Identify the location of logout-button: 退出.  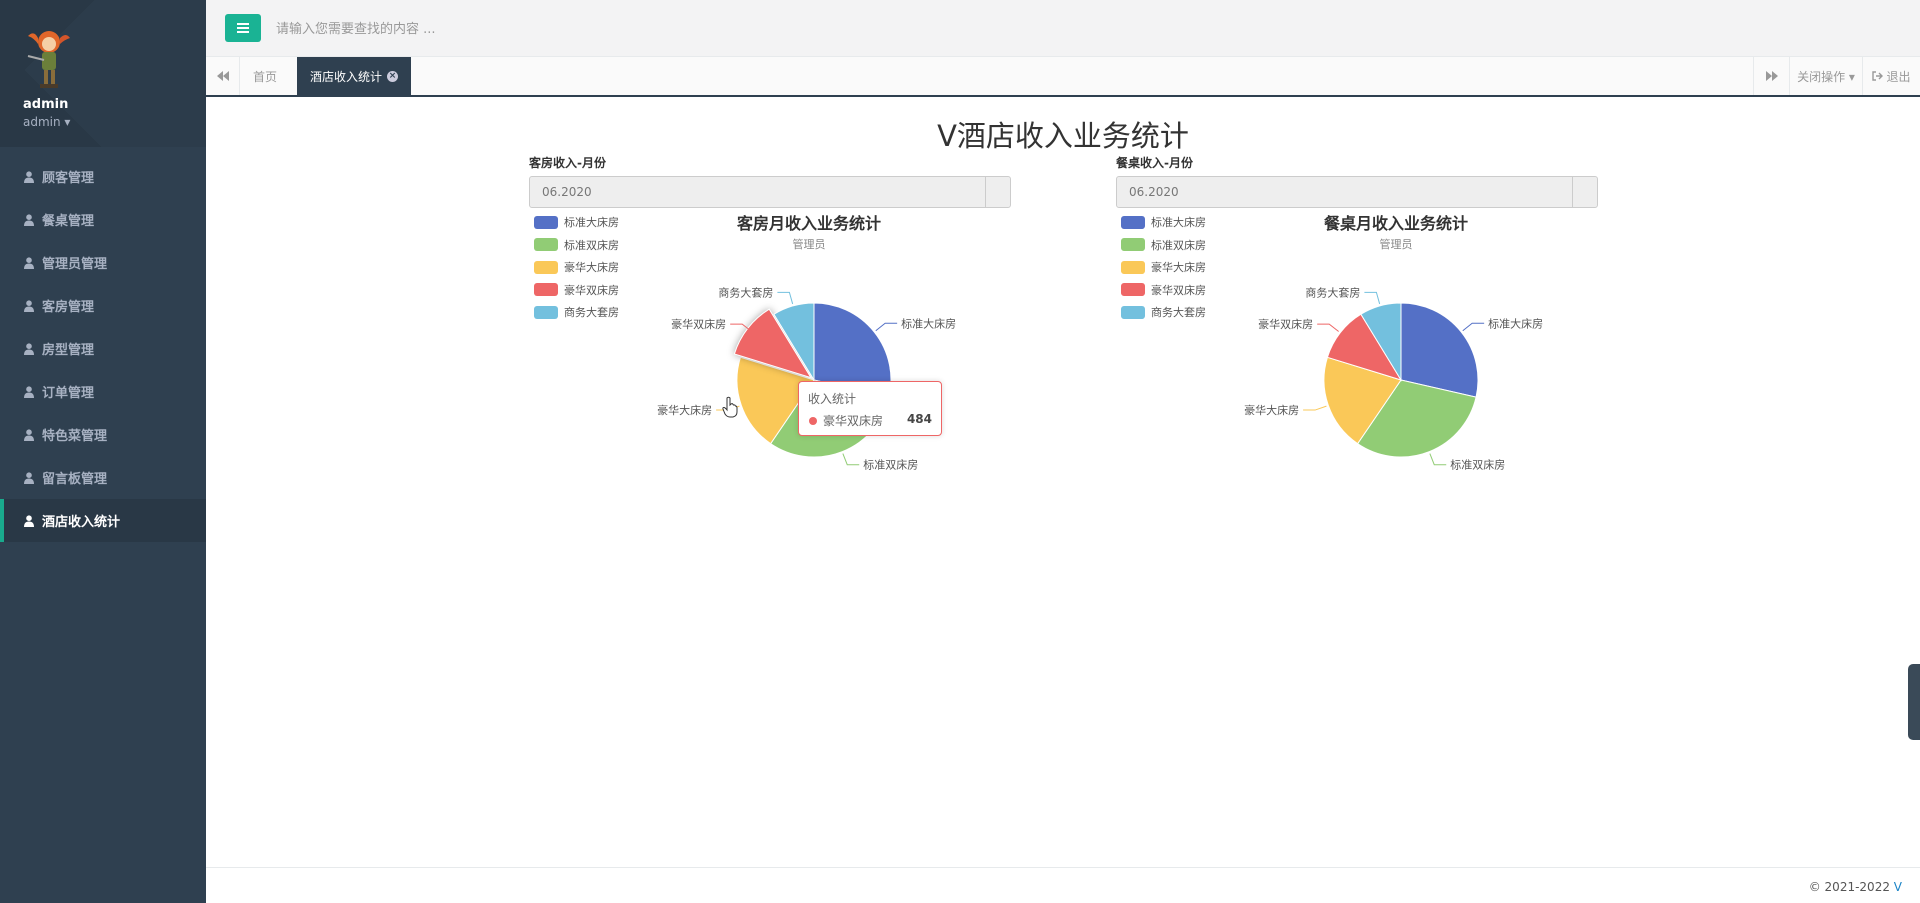
(1891, 76).